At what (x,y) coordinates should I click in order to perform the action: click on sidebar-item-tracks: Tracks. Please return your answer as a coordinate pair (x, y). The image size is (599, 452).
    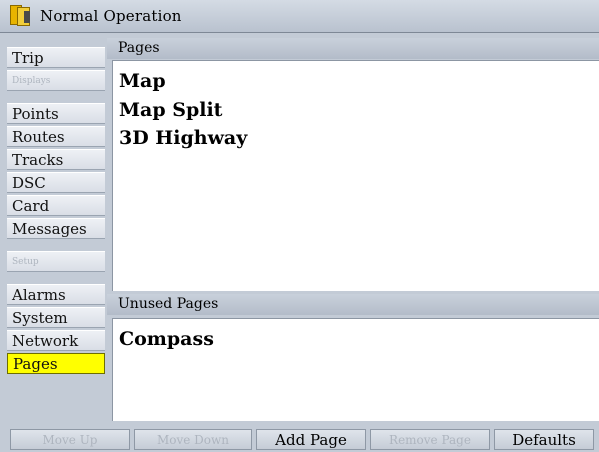
    Looking at the image, I should click on (56, 159).